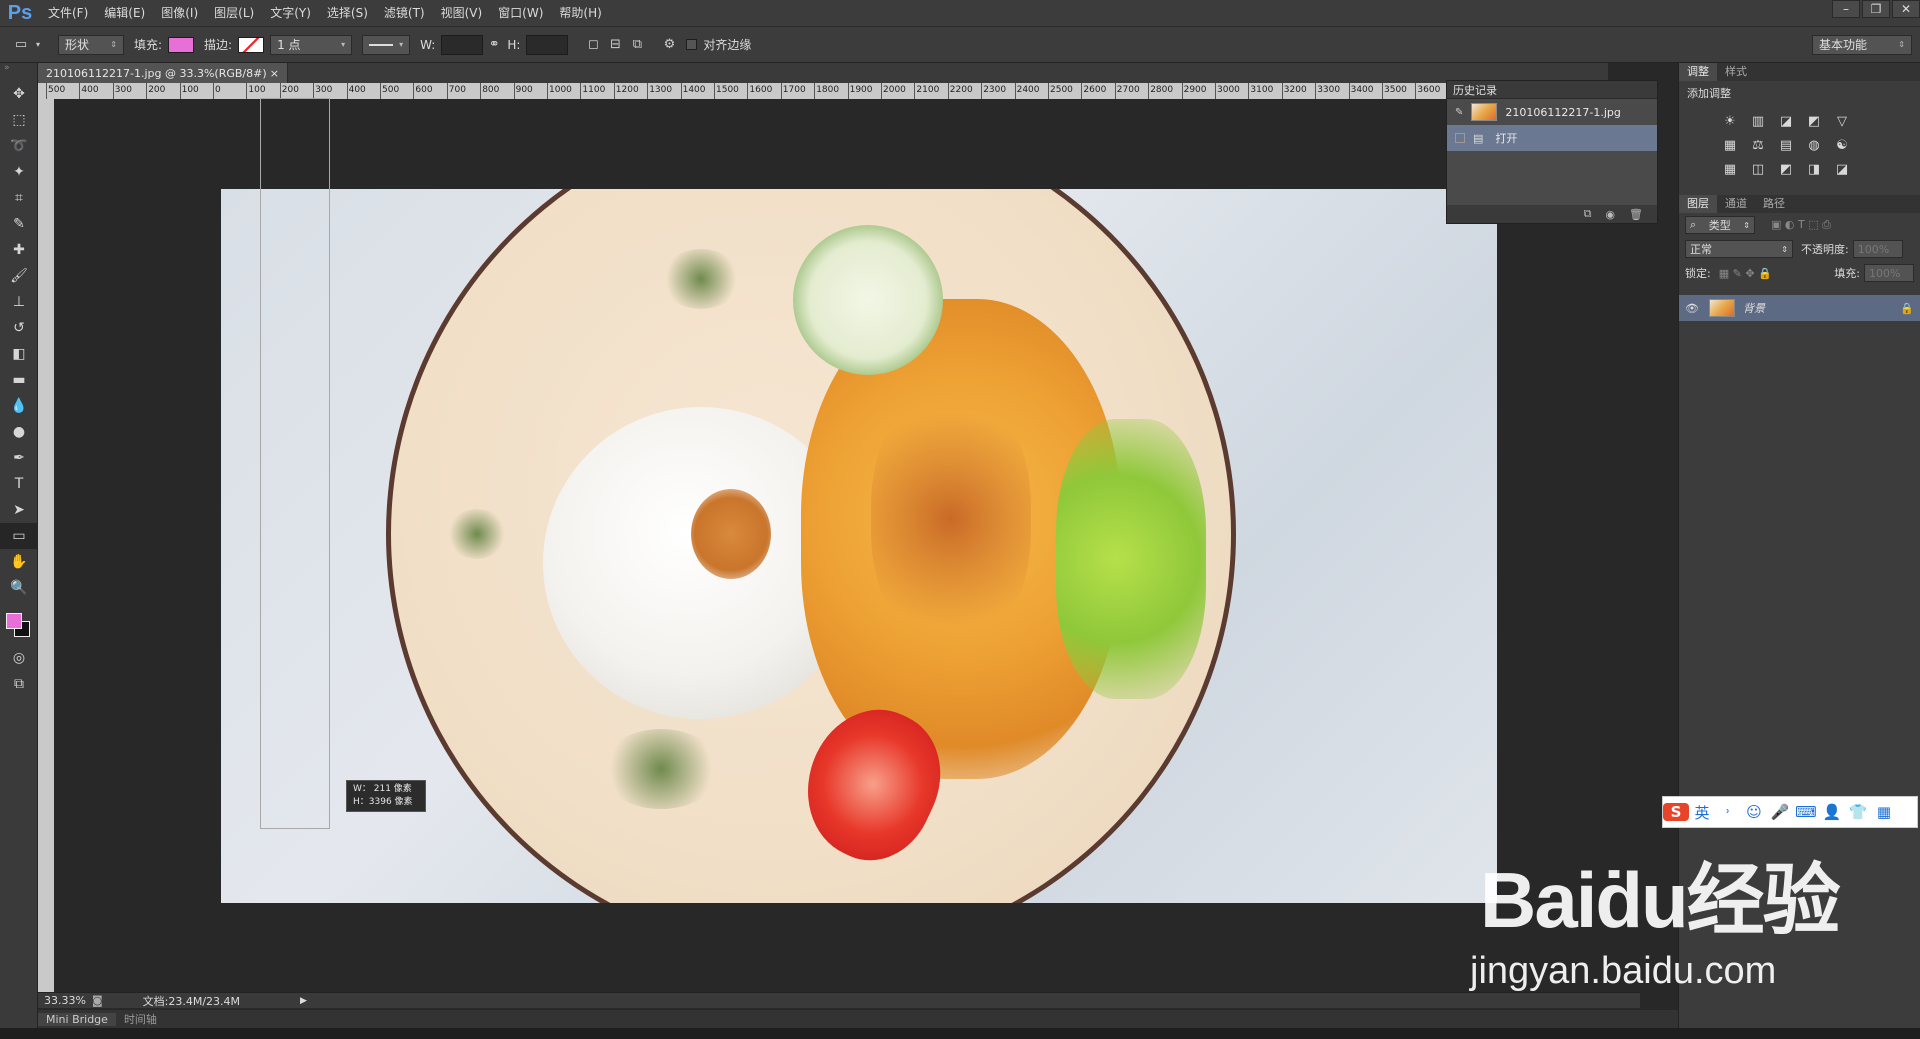 This screenshot has height=1039, width=1920. Describe the element at coordinates (91, 44) in the screenshot. I see `shape-mode-select: 形状 ⇕` at that location.